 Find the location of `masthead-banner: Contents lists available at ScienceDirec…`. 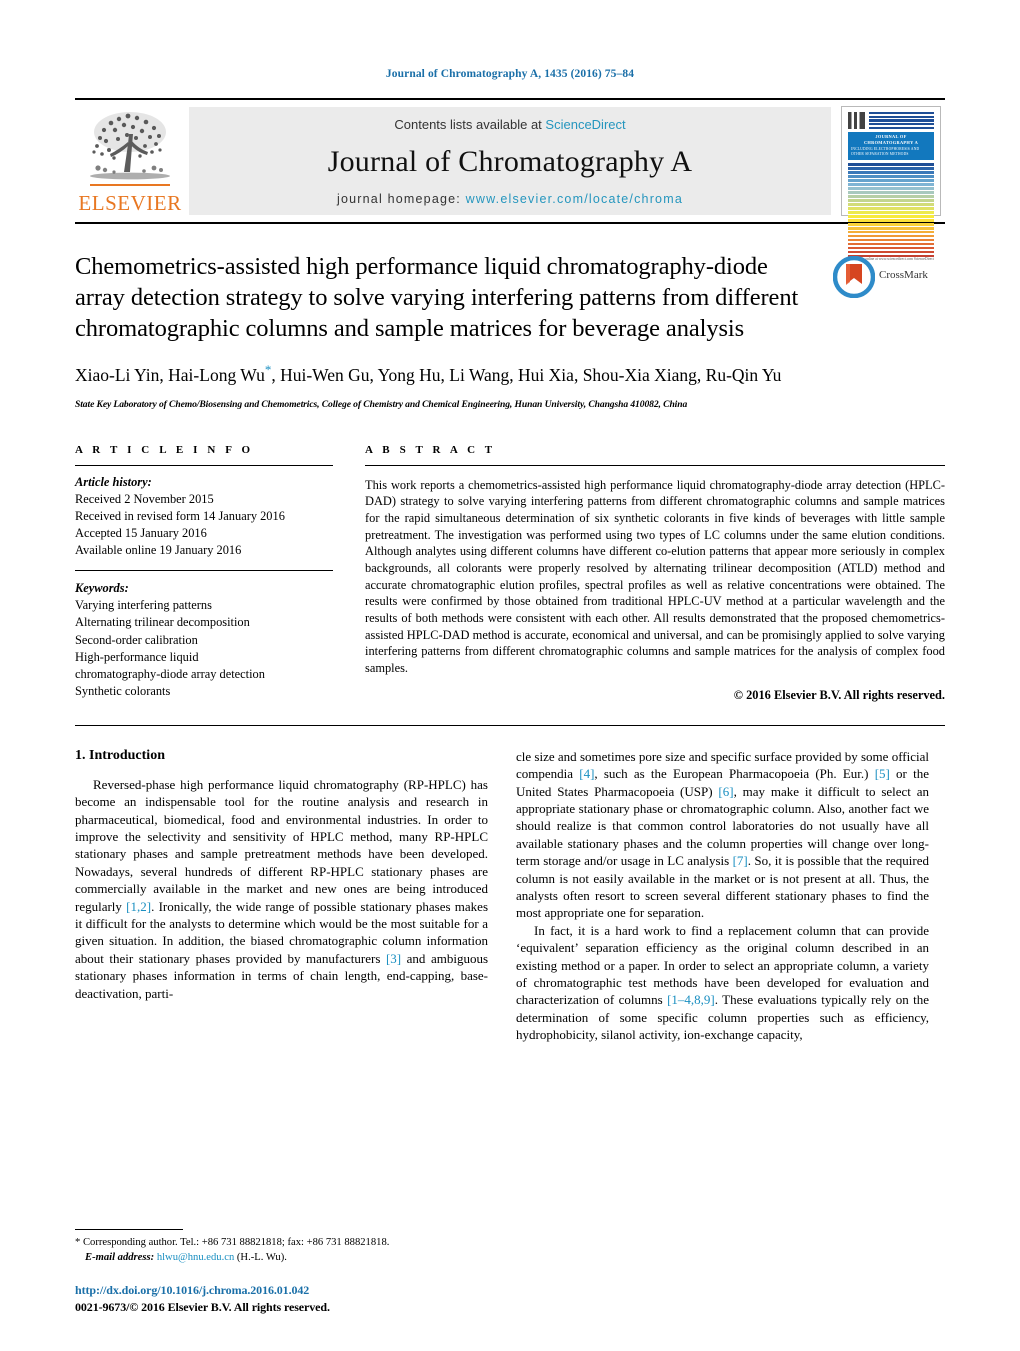

masthead-banner: Contents lists available at ScienceDirec… is located at coordinates (510, 161).